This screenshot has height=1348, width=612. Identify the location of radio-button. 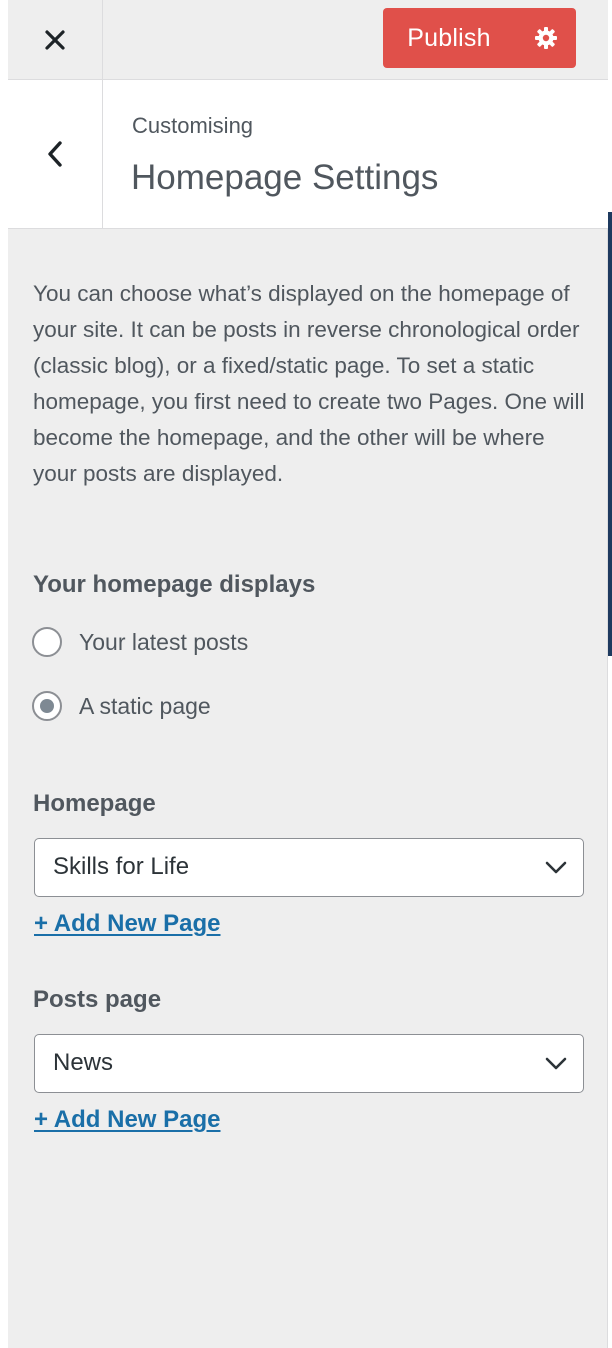
(47, 642).